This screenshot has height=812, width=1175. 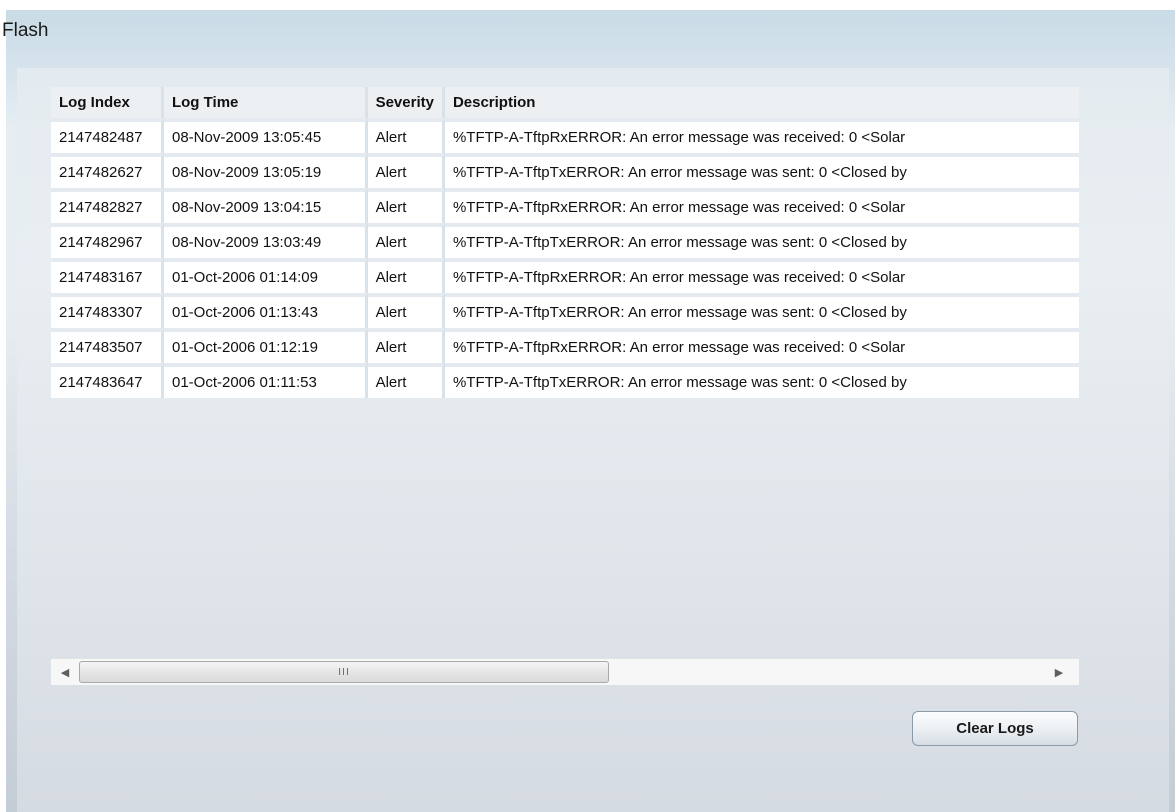 What do you see at coordinates (265, 345) in the screenshot?
I see `log-time-cell: 01-Oct-2006 01:12:19` at bounding box center [265, 345].